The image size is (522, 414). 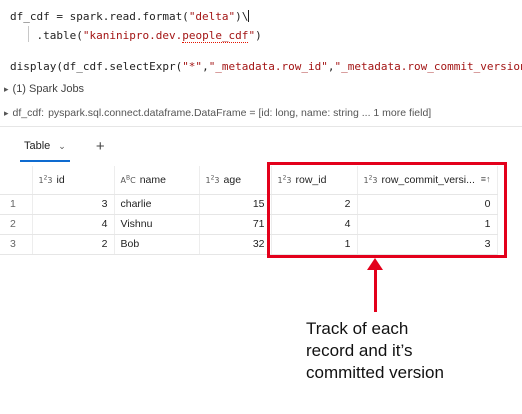 What do you see at coordinates (212, 16) in the screenshot?
I see `code-string: "delta"` at bounding box center [212, 16].